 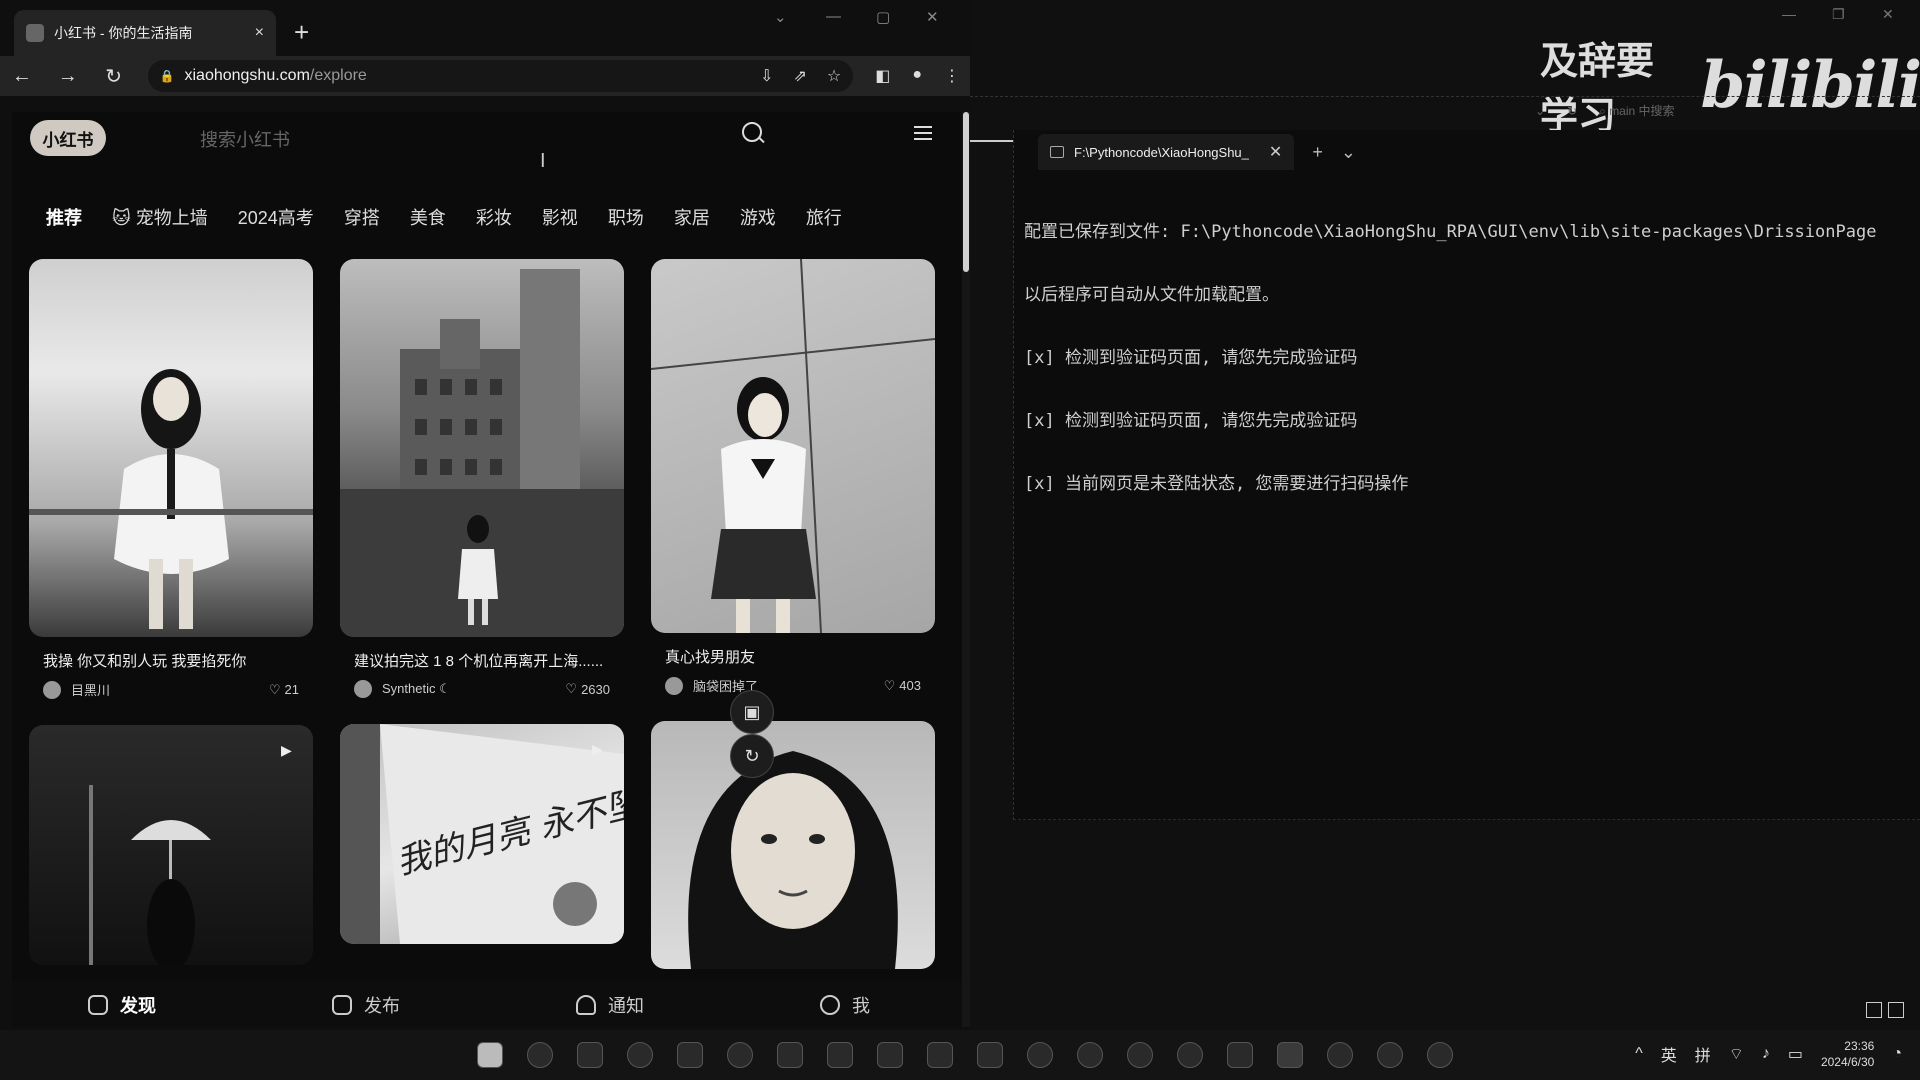 What do you see at coordinates (1838, 14) in the screenshot?
I see `restore-icon: ❐` at bounding box center [1838, 14].